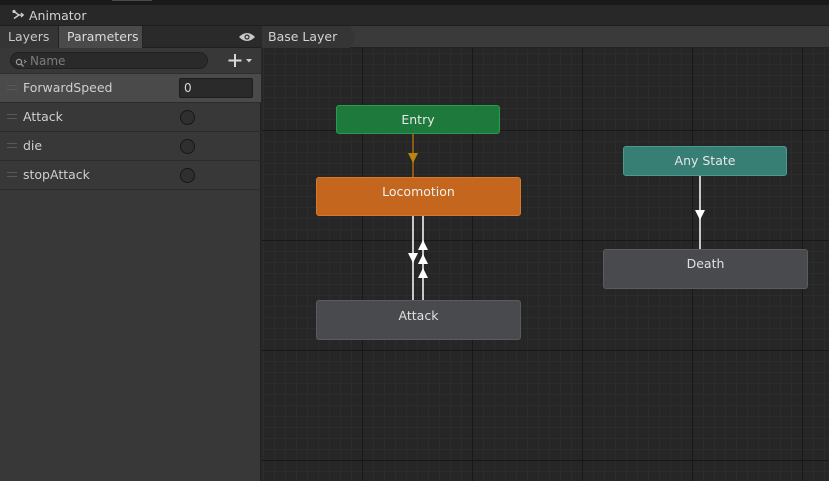 Image resolution: width=829 pixels, height=481 pixels. Describe the element at coordinates (18, 15) in the screenshot. I see `animator-icon` at that location.